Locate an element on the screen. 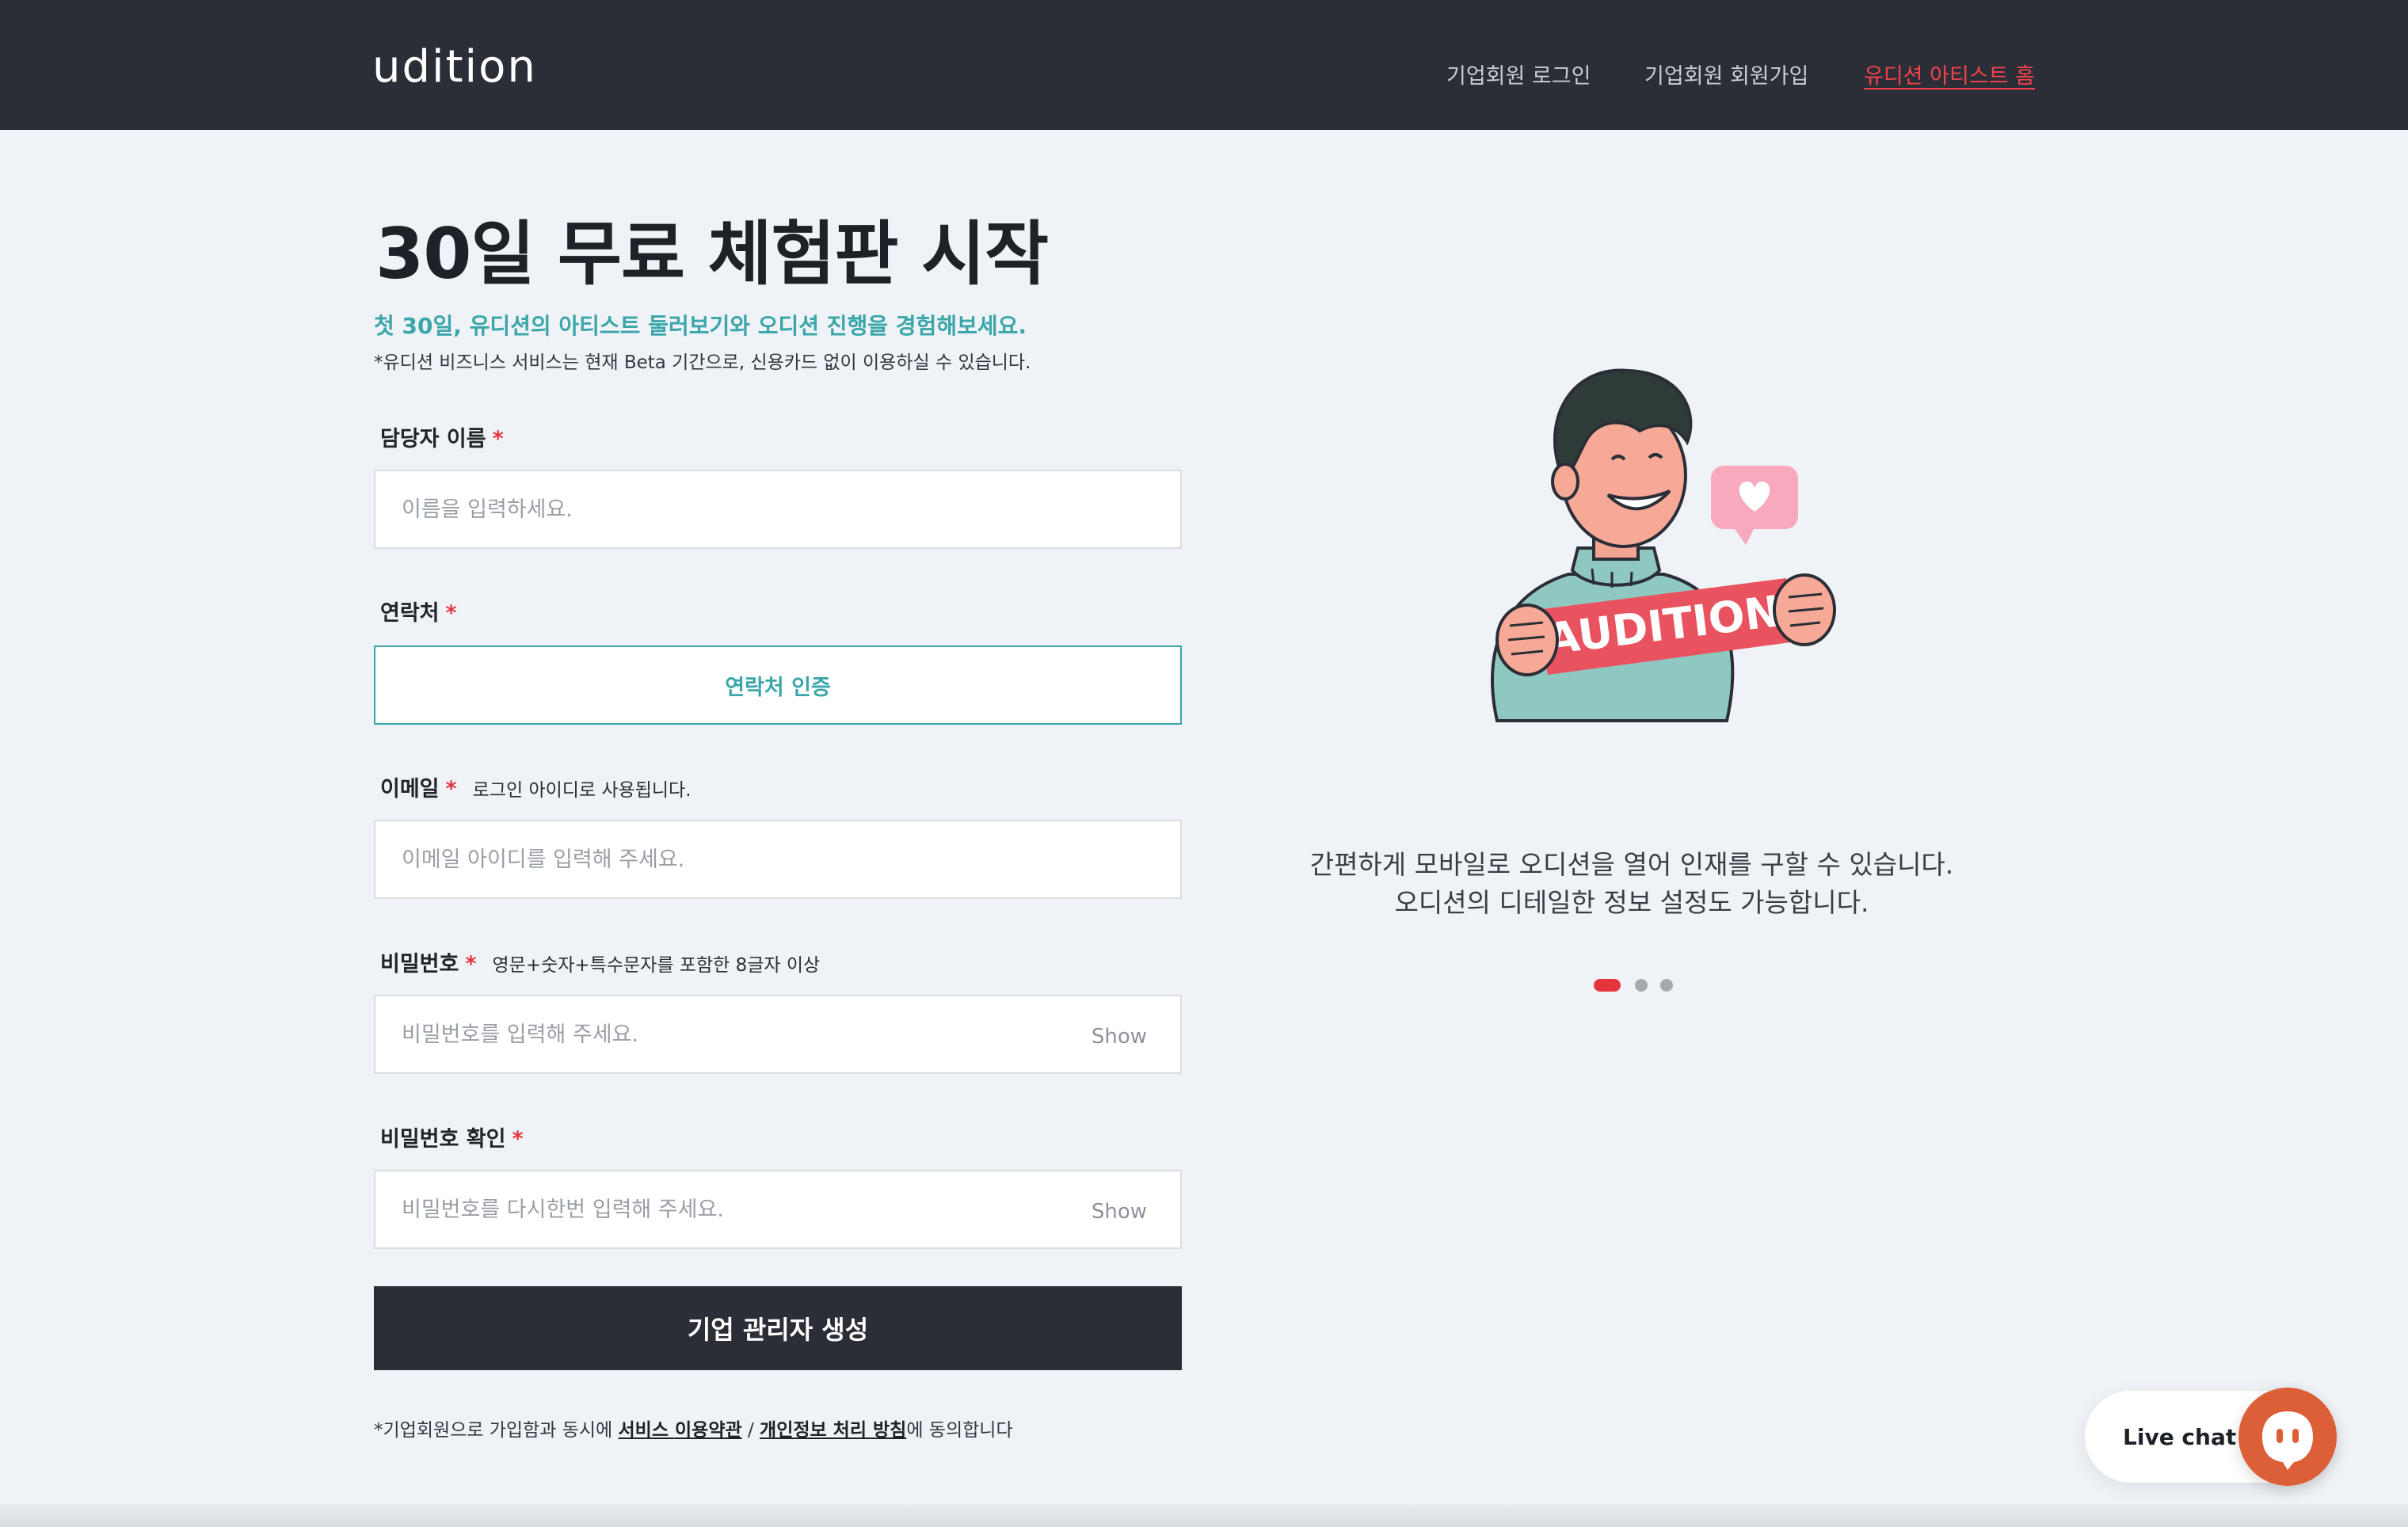 The height and width of the screenshot is (1527, 2408). name-input is located at coordinates (777, 509).